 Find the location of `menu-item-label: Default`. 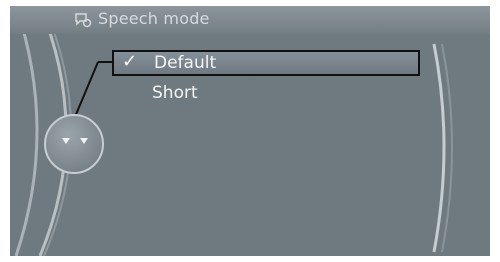

menu-item-label: Default is located at coordinates (185, 63).